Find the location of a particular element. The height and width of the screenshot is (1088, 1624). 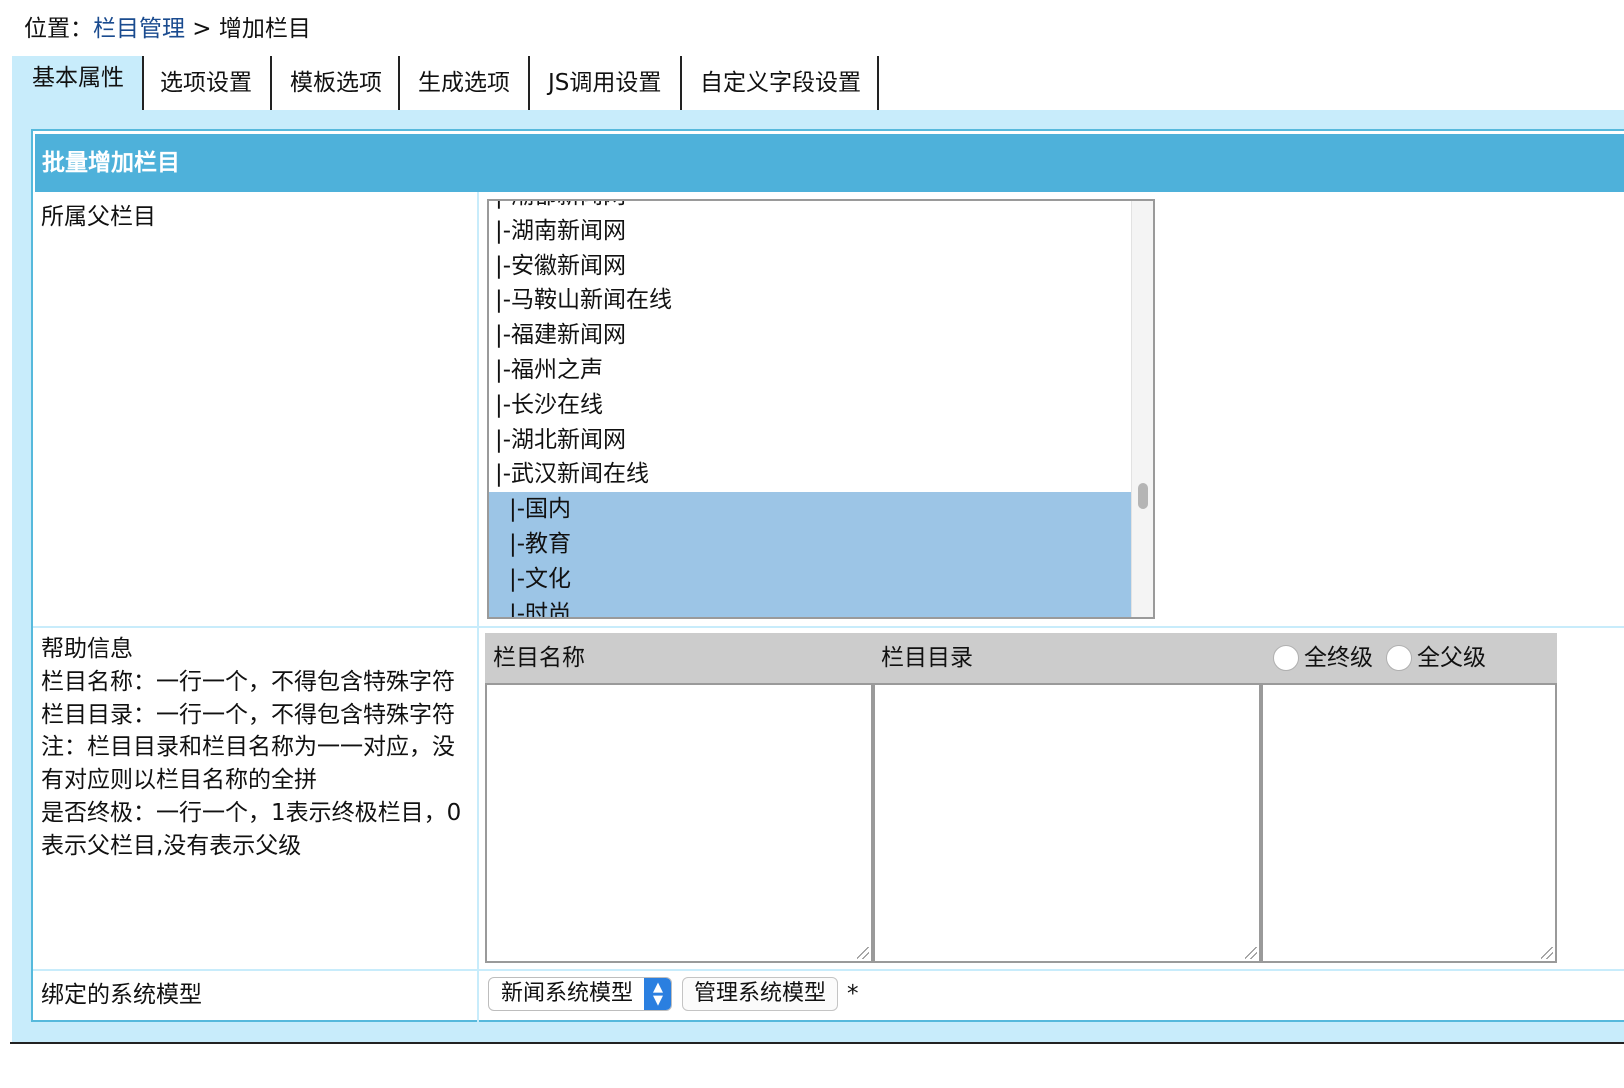

tab-basic-properties: 基本属性 is located at coordinates (78, 83).